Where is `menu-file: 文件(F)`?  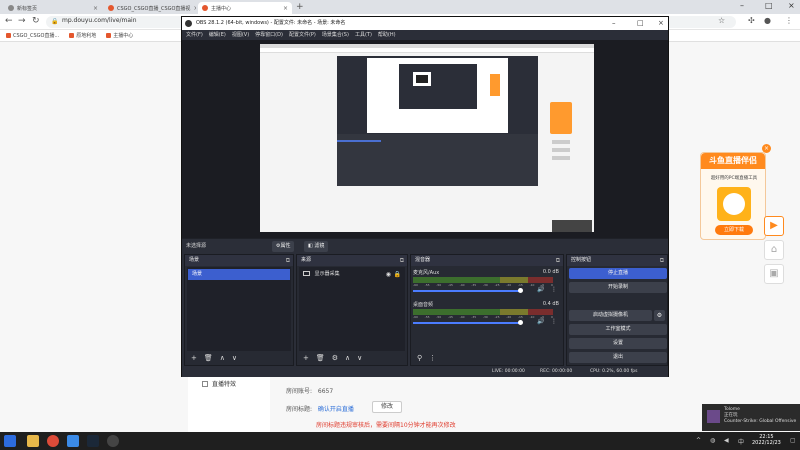 menu-file: 文件(F) is located at coordinates (194, 35).